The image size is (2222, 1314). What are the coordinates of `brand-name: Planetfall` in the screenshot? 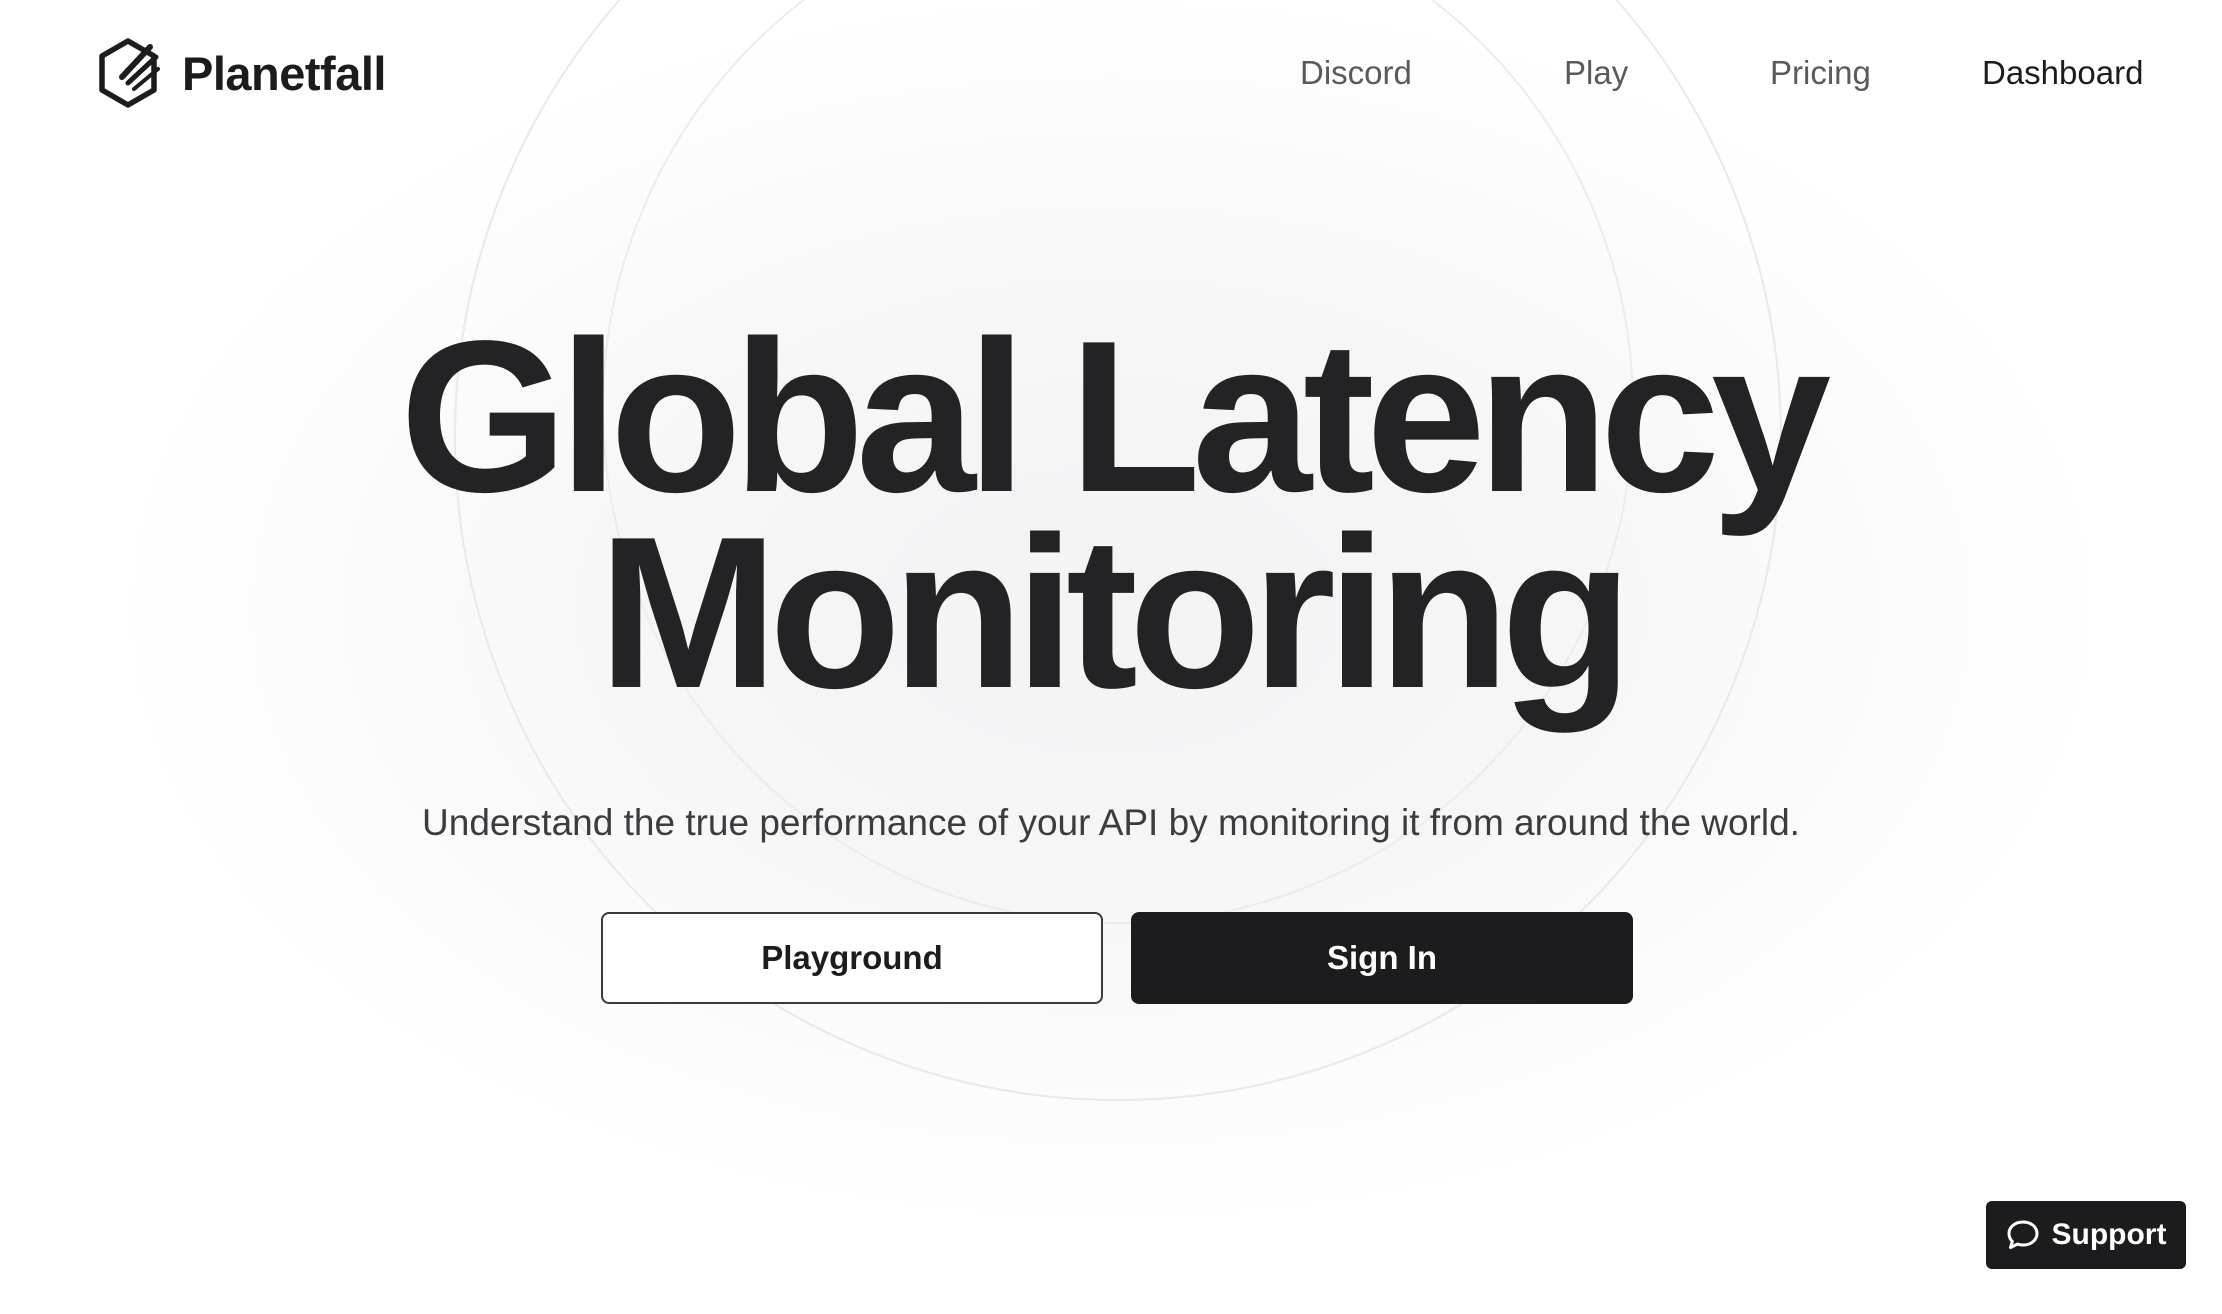 It's located at (284, 73).